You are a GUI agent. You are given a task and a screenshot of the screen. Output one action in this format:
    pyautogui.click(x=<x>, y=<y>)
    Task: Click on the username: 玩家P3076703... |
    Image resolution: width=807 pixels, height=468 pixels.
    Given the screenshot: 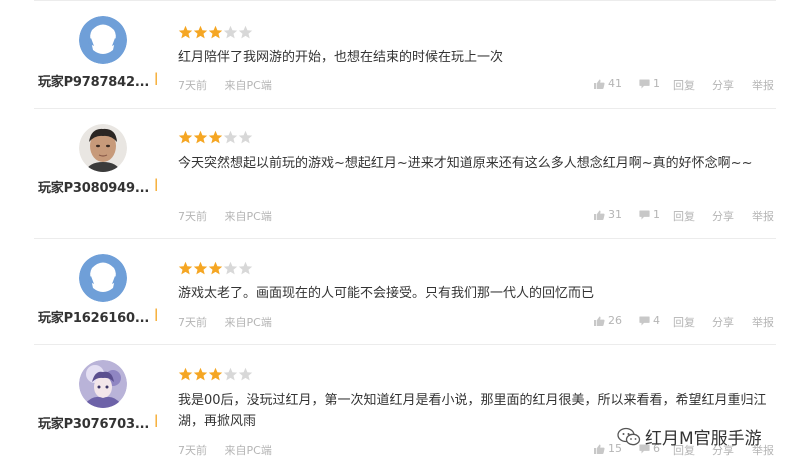 What is the action you would take?
    pyautogui.click(x=100, y=422)
    